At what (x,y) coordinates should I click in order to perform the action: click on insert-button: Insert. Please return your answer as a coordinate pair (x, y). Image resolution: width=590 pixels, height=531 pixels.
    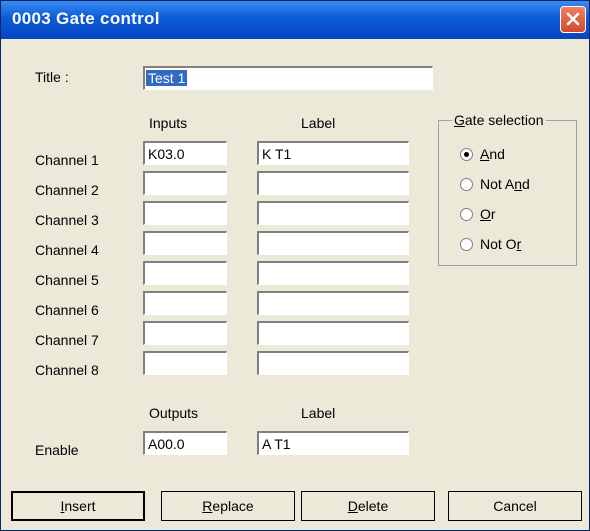
    Looking at the image, I should click on (78, 506).